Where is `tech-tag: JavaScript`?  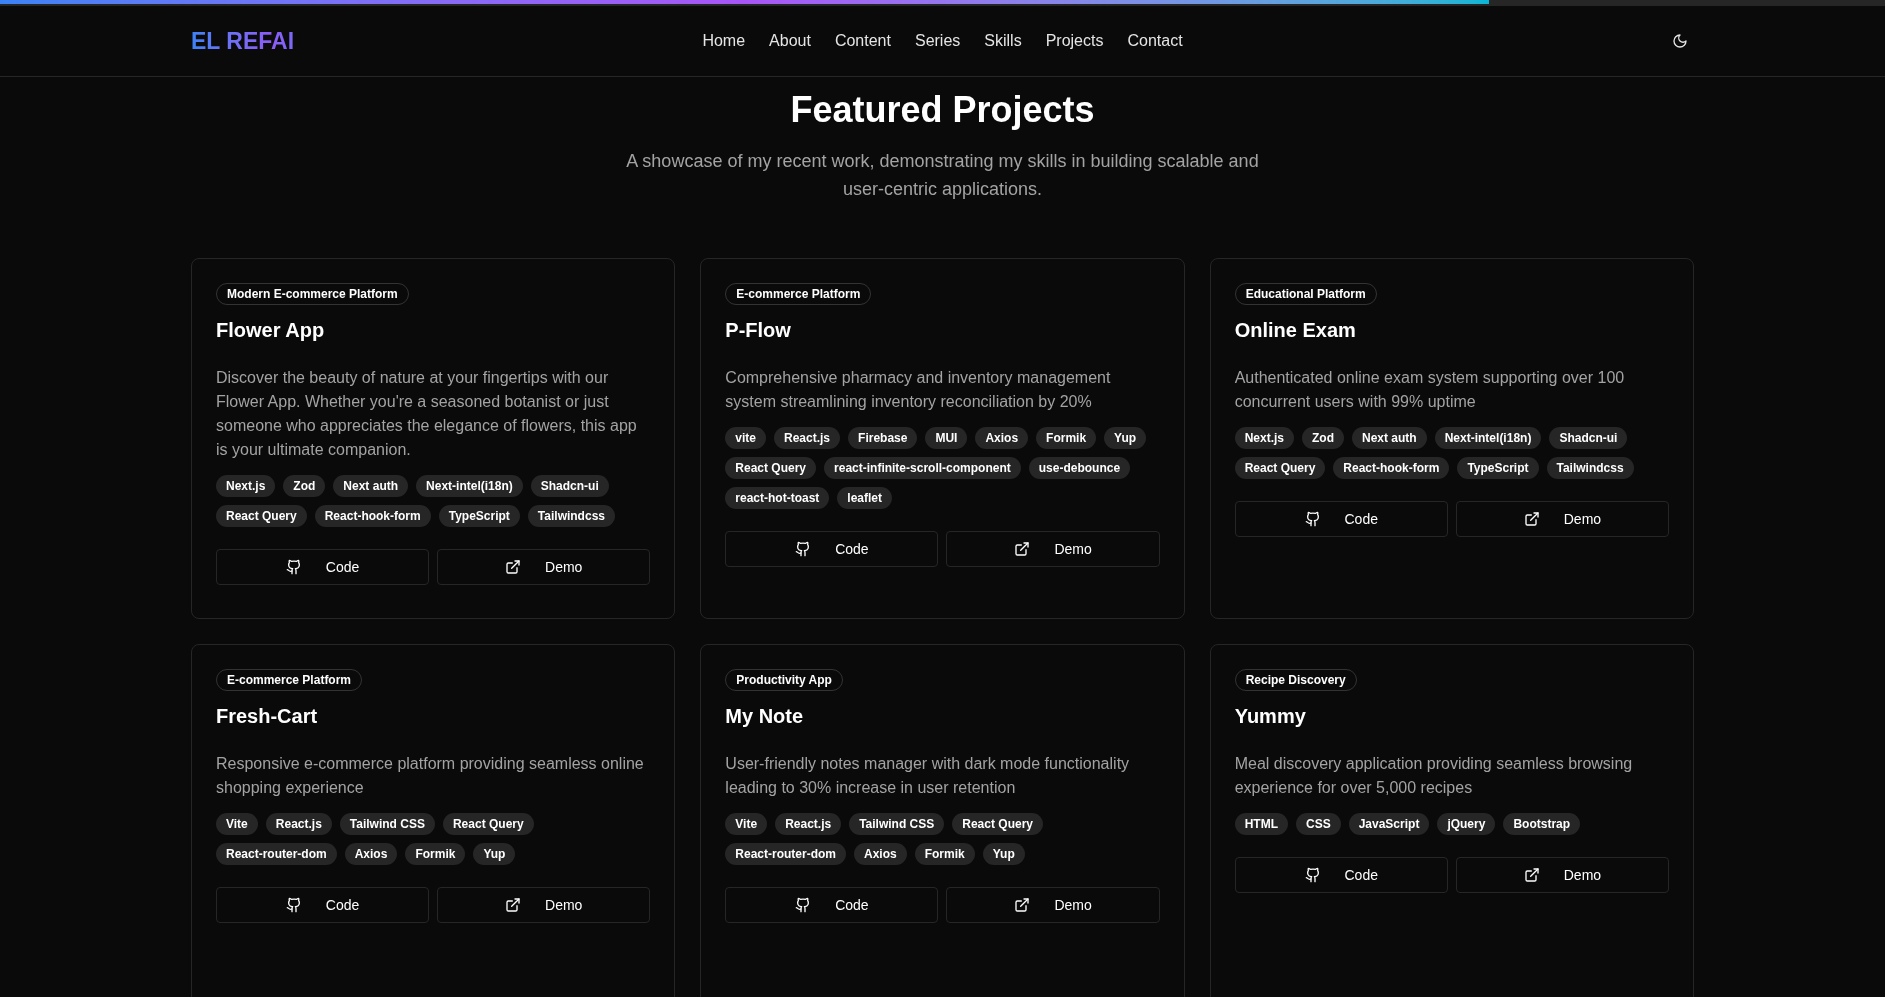 tech-tag: JavaScript is located at coordinates (1389, 824).